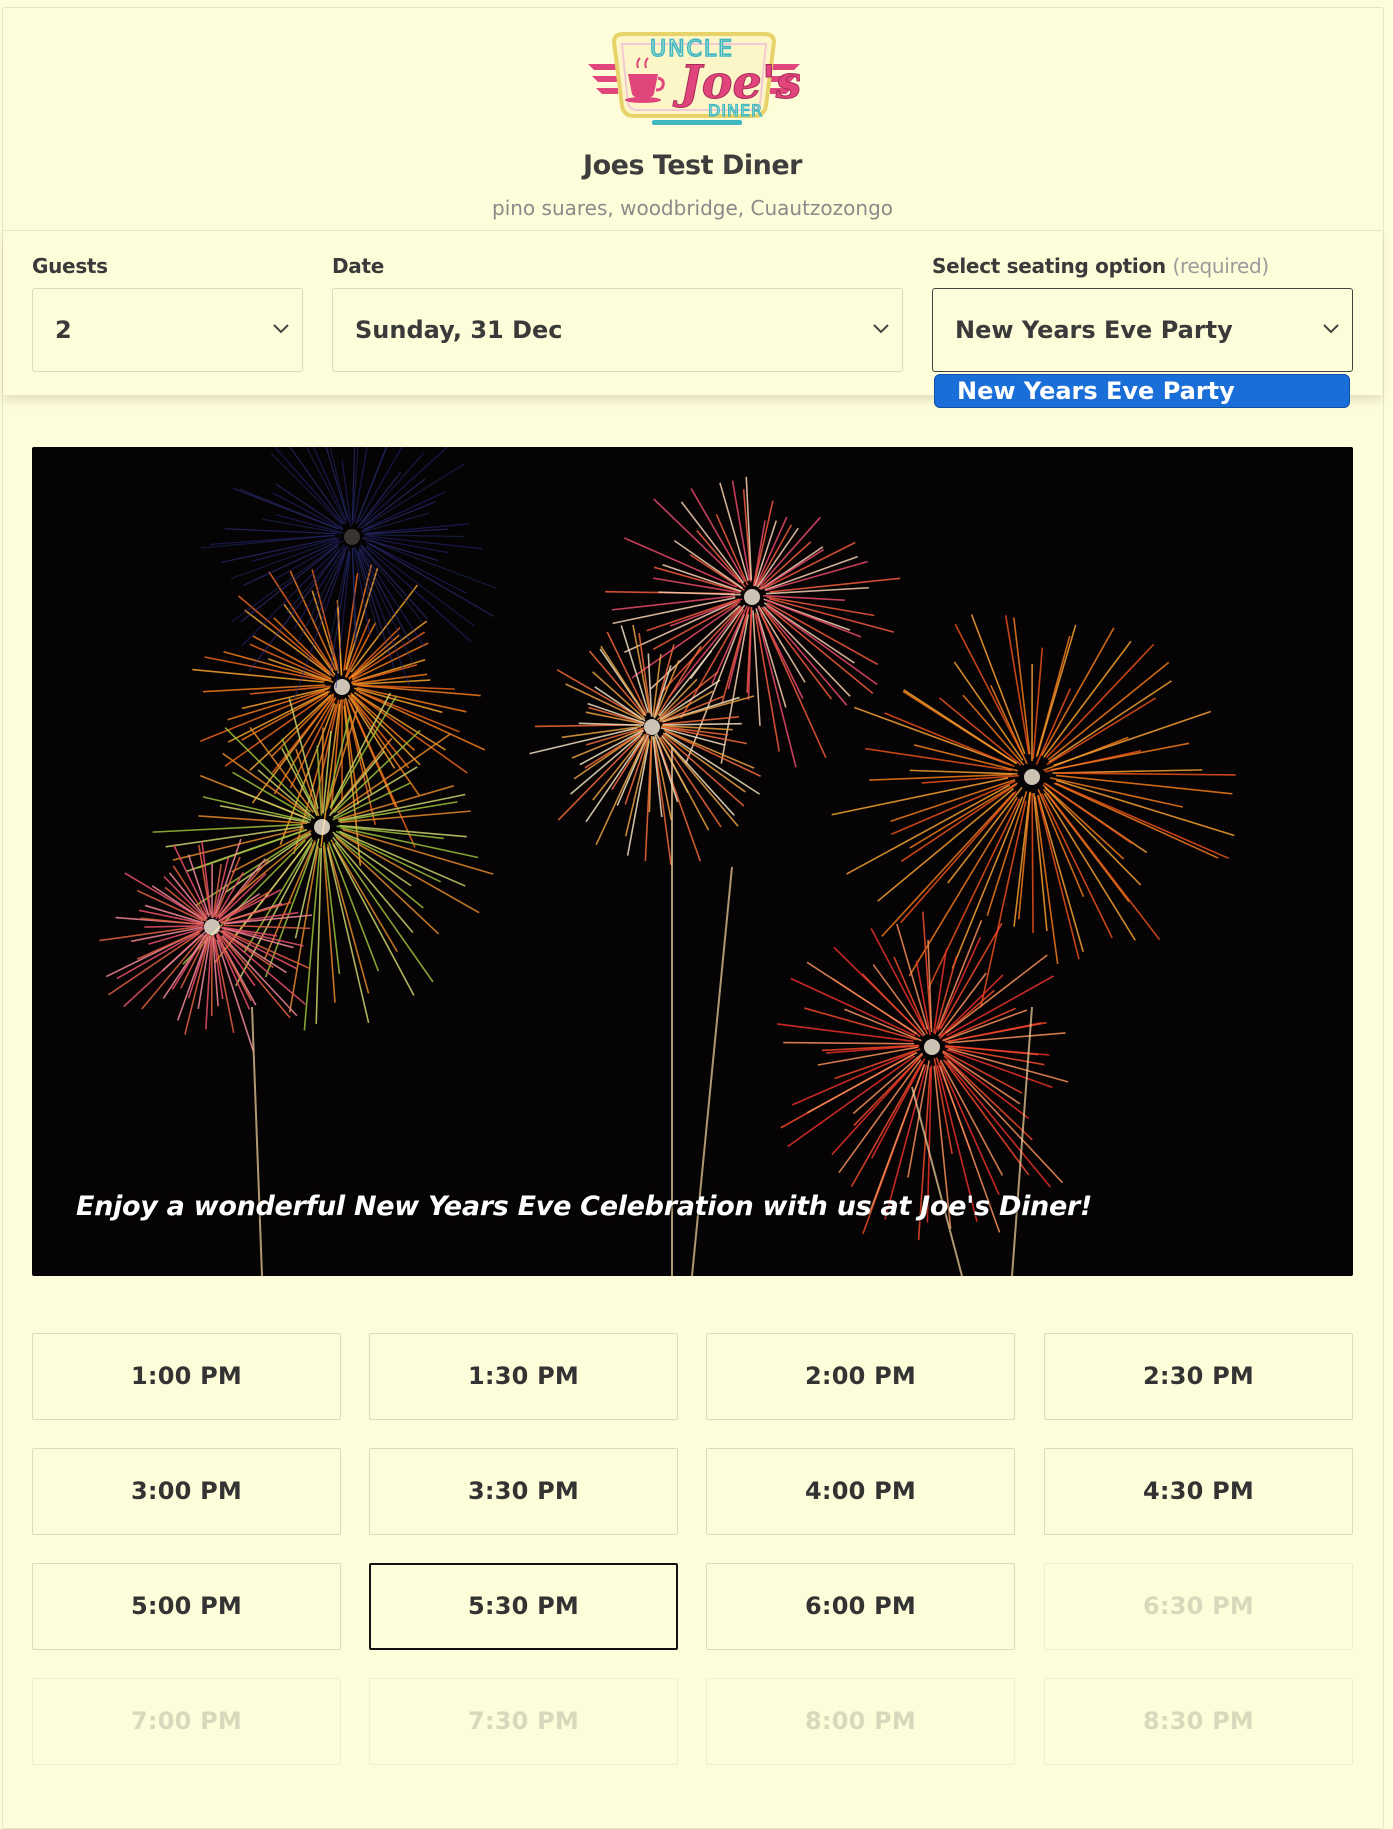 The height and width of the screenshot is (1829, 1393). Describe the element at coordinates (186, 1721) in the screenshot. I see `time-slot-button: 7:00 PM` at that location.